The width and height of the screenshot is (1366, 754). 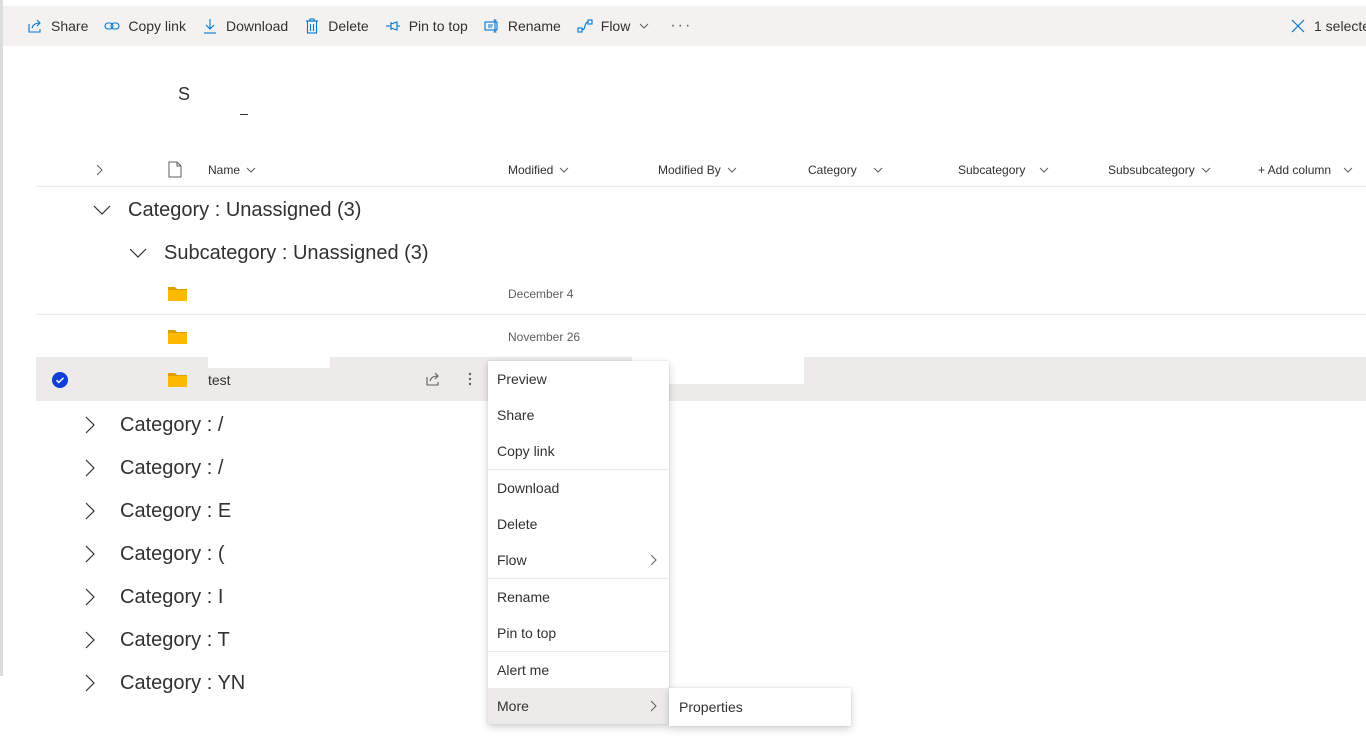 What do you see at coordinates (541, 293) in the screenshot?
I see `row-modified: December 4` at bounding box center [541, 293].